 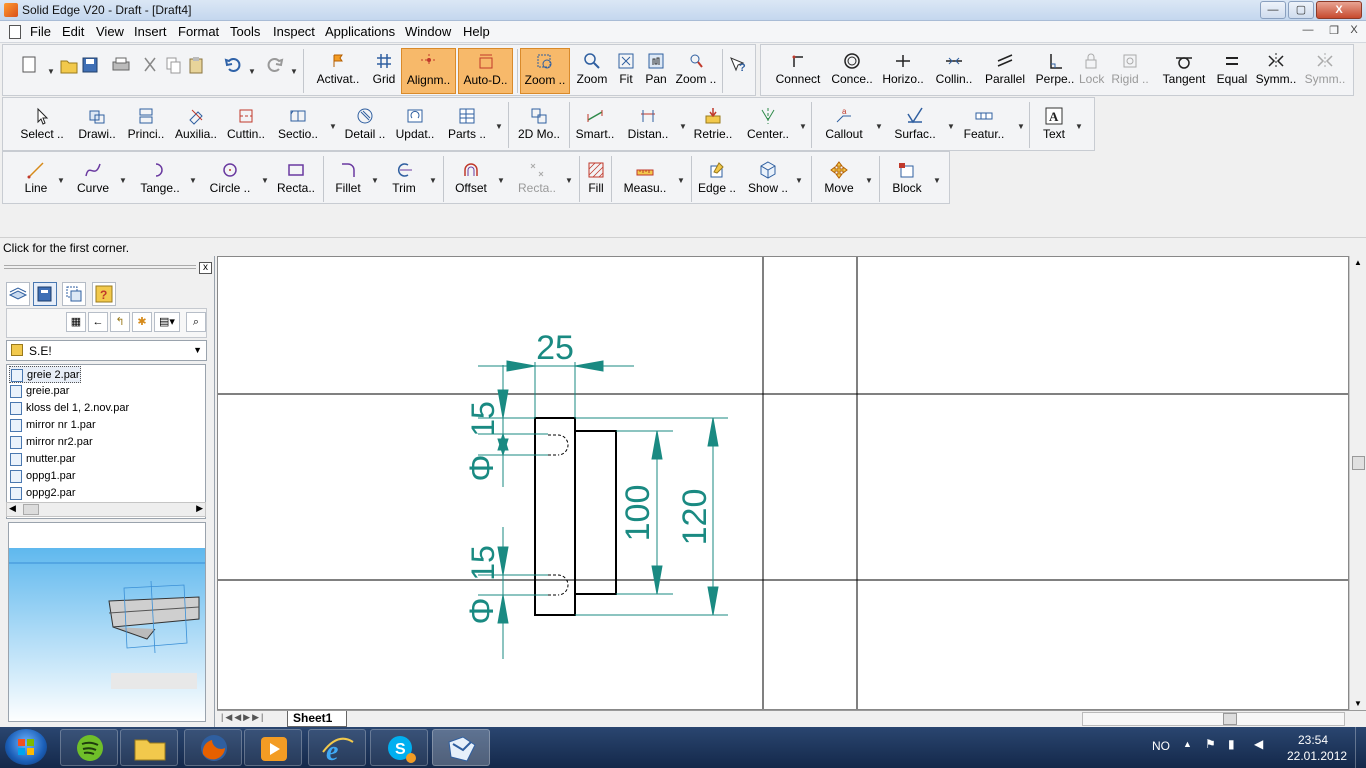 I want to click on list-item: greie 2.par, so click(x=45, y=374).